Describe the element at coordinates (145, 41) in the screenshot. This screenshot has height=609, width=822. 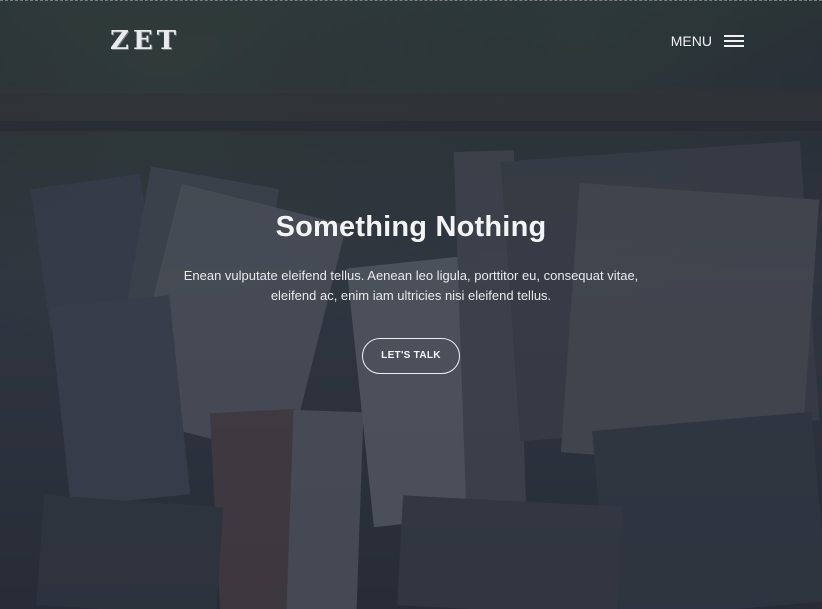
I see `site-logo: ZET` at that location.